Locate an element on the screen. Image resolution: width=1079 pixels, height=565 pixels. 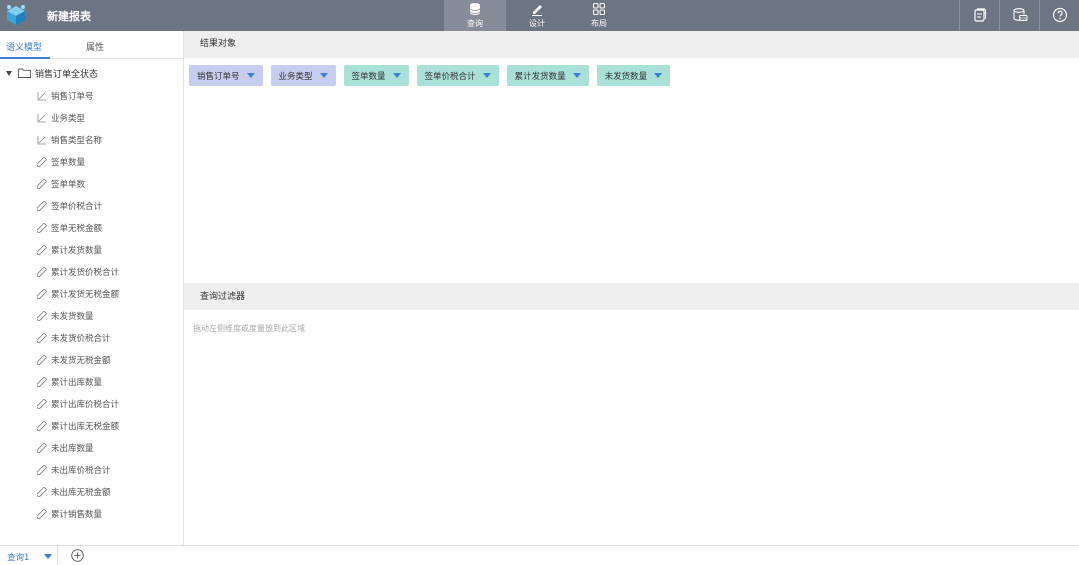
field-label: 未发货价税合计 is located at coordinates (81, 339).